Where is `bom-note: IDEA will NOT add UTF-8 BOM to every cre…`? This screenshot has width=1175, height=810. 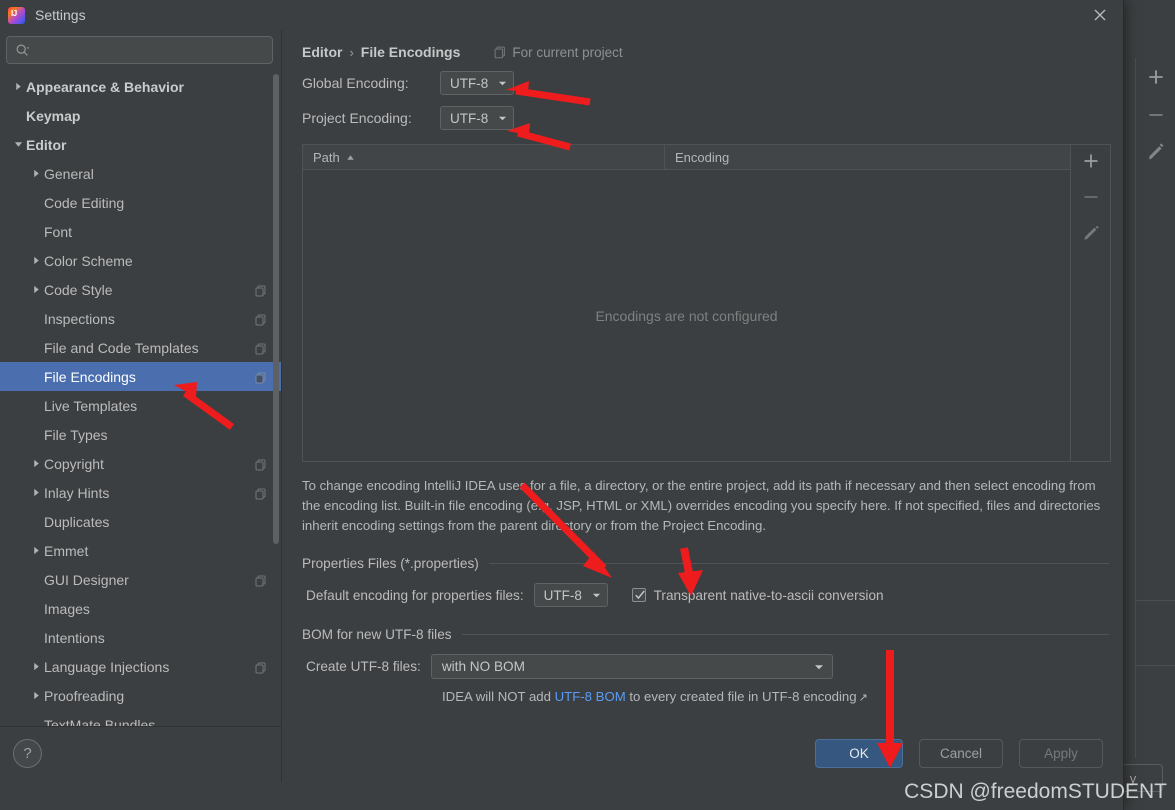
bom-note: IDEA will NOT add UTF-8 BOM to every cre… is located at coordinates (782, 696).